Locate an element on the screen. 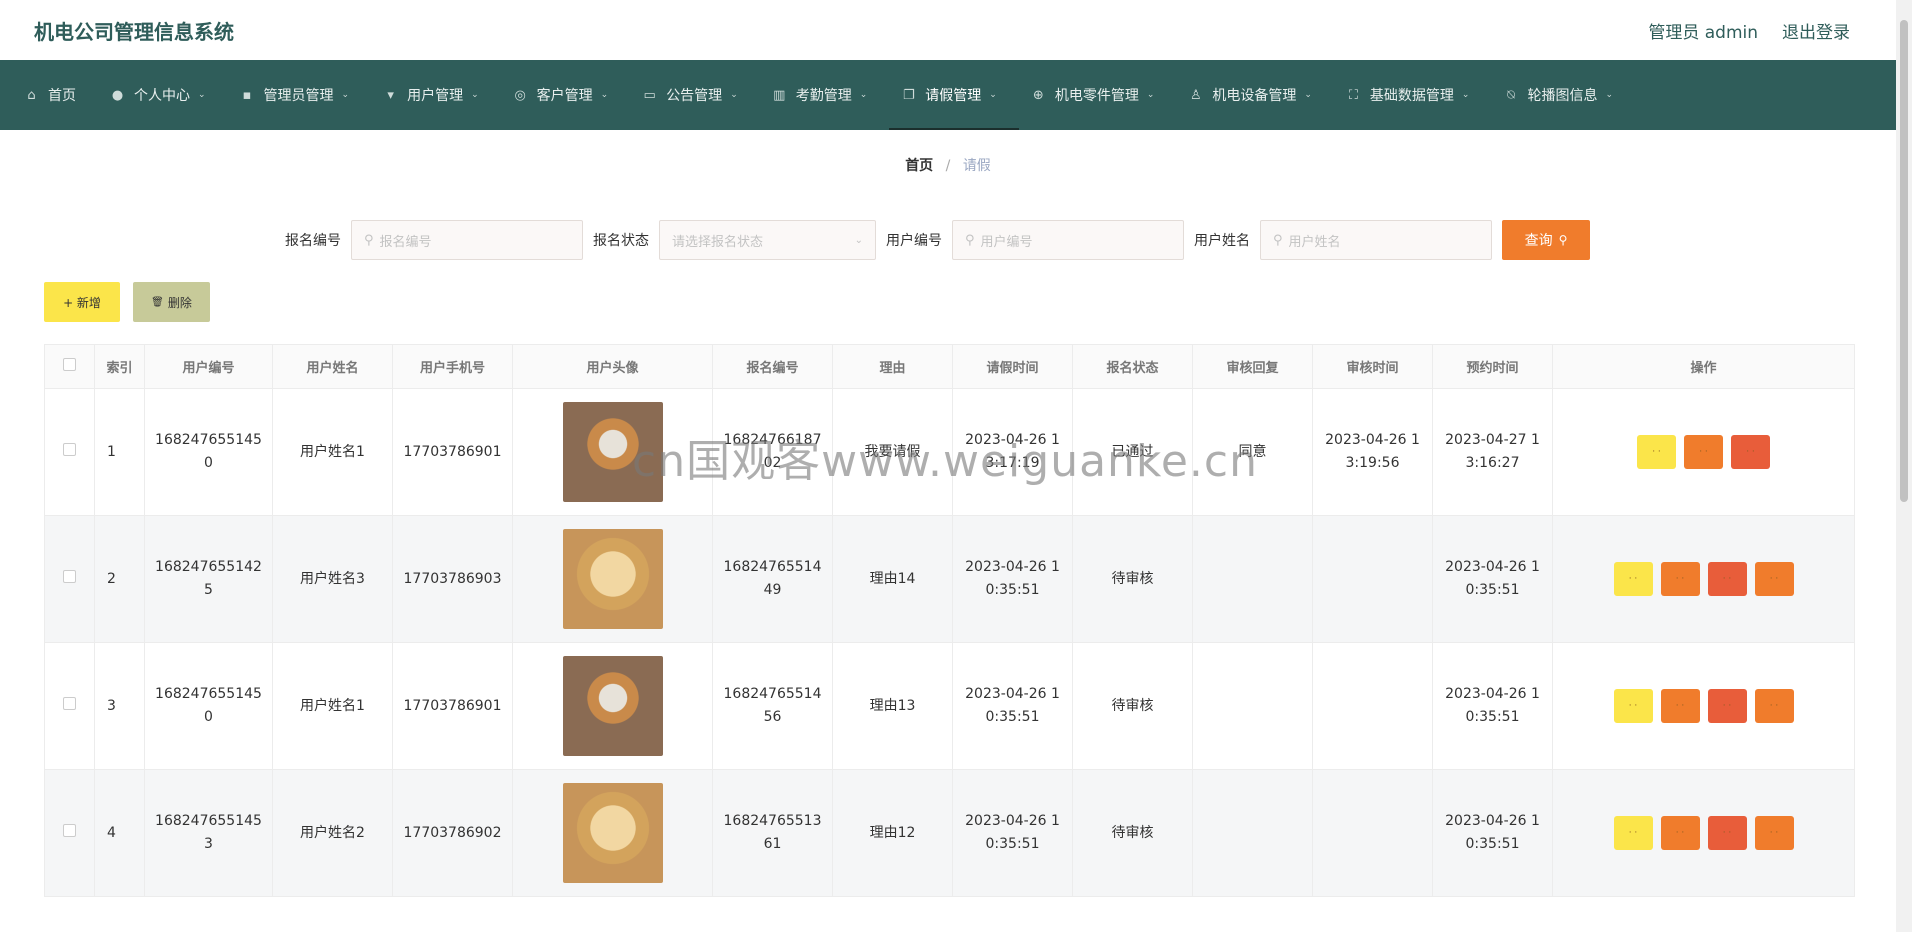  cell-reply: 同意 is located at coordinates (1252, 452).